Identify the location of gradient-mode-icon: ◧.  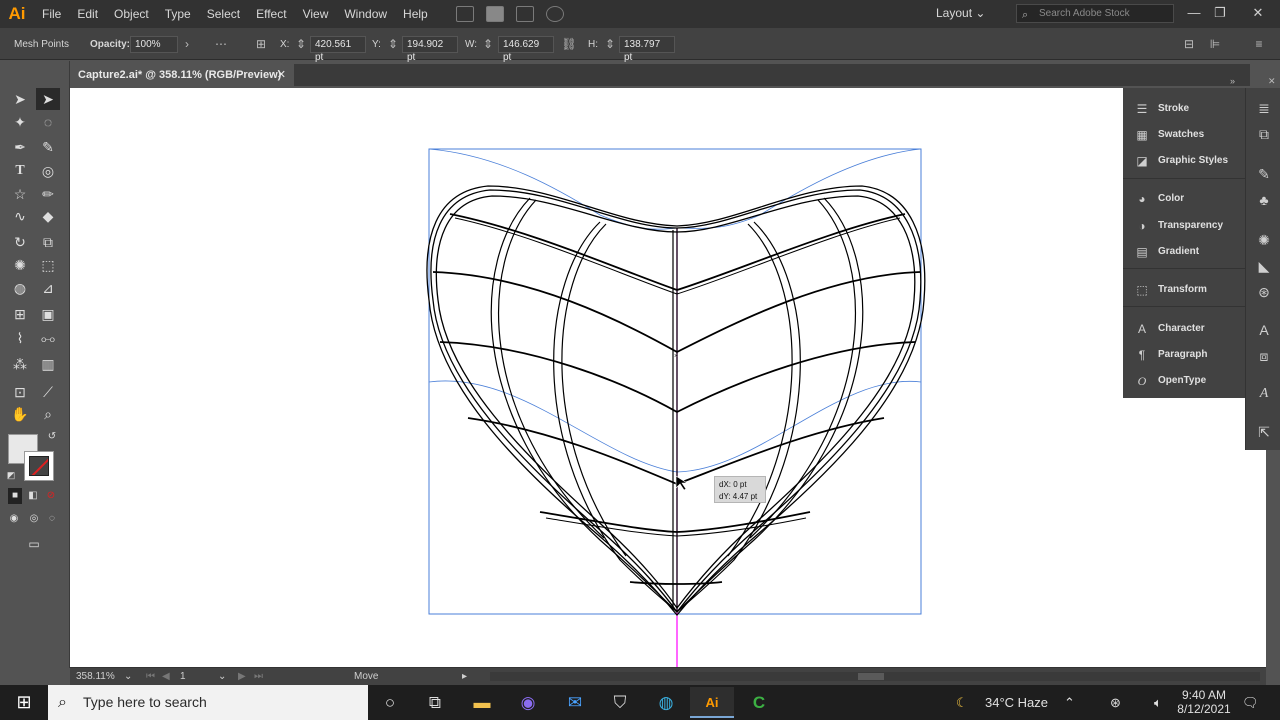
(33, 496).